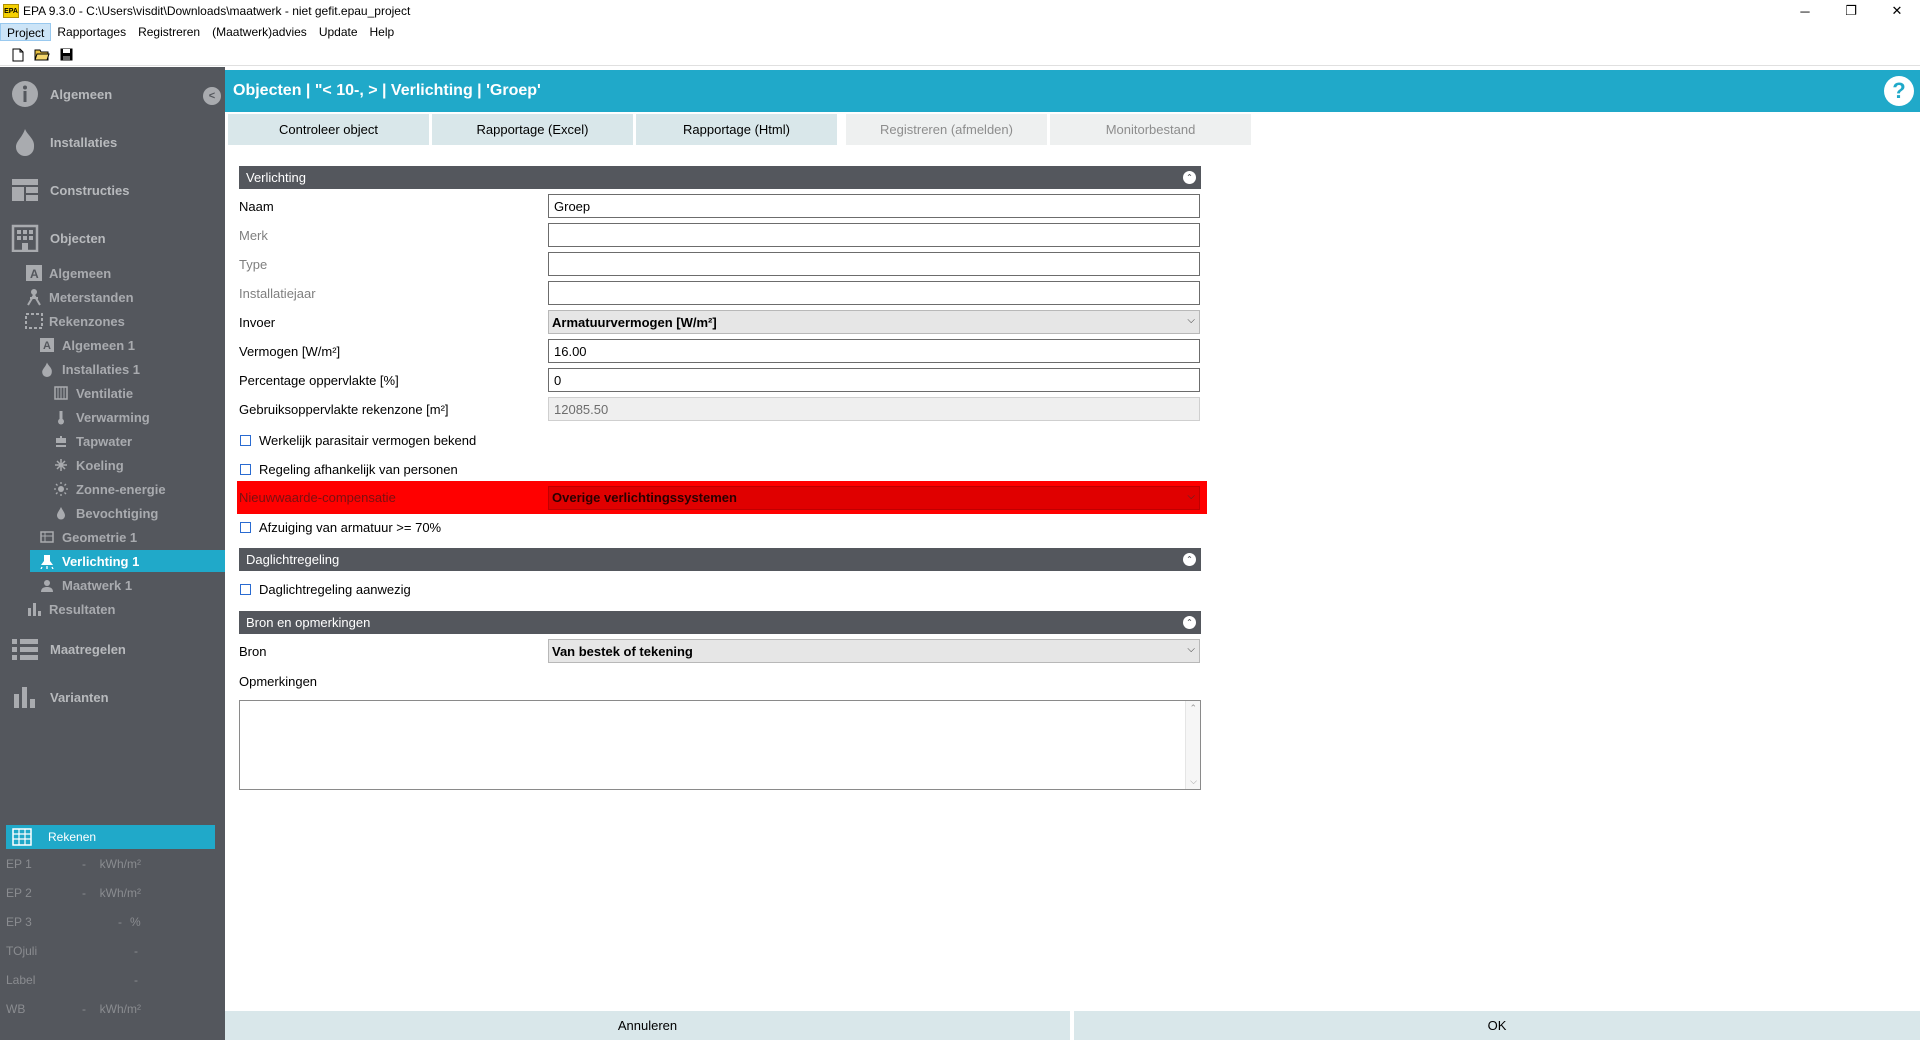 The width and height of the screenshot is (1920, 1040). Describe the element at coordinates (58, 238) in the screenshot. I see `sidebar-item-objecten: Objecten` at that location.